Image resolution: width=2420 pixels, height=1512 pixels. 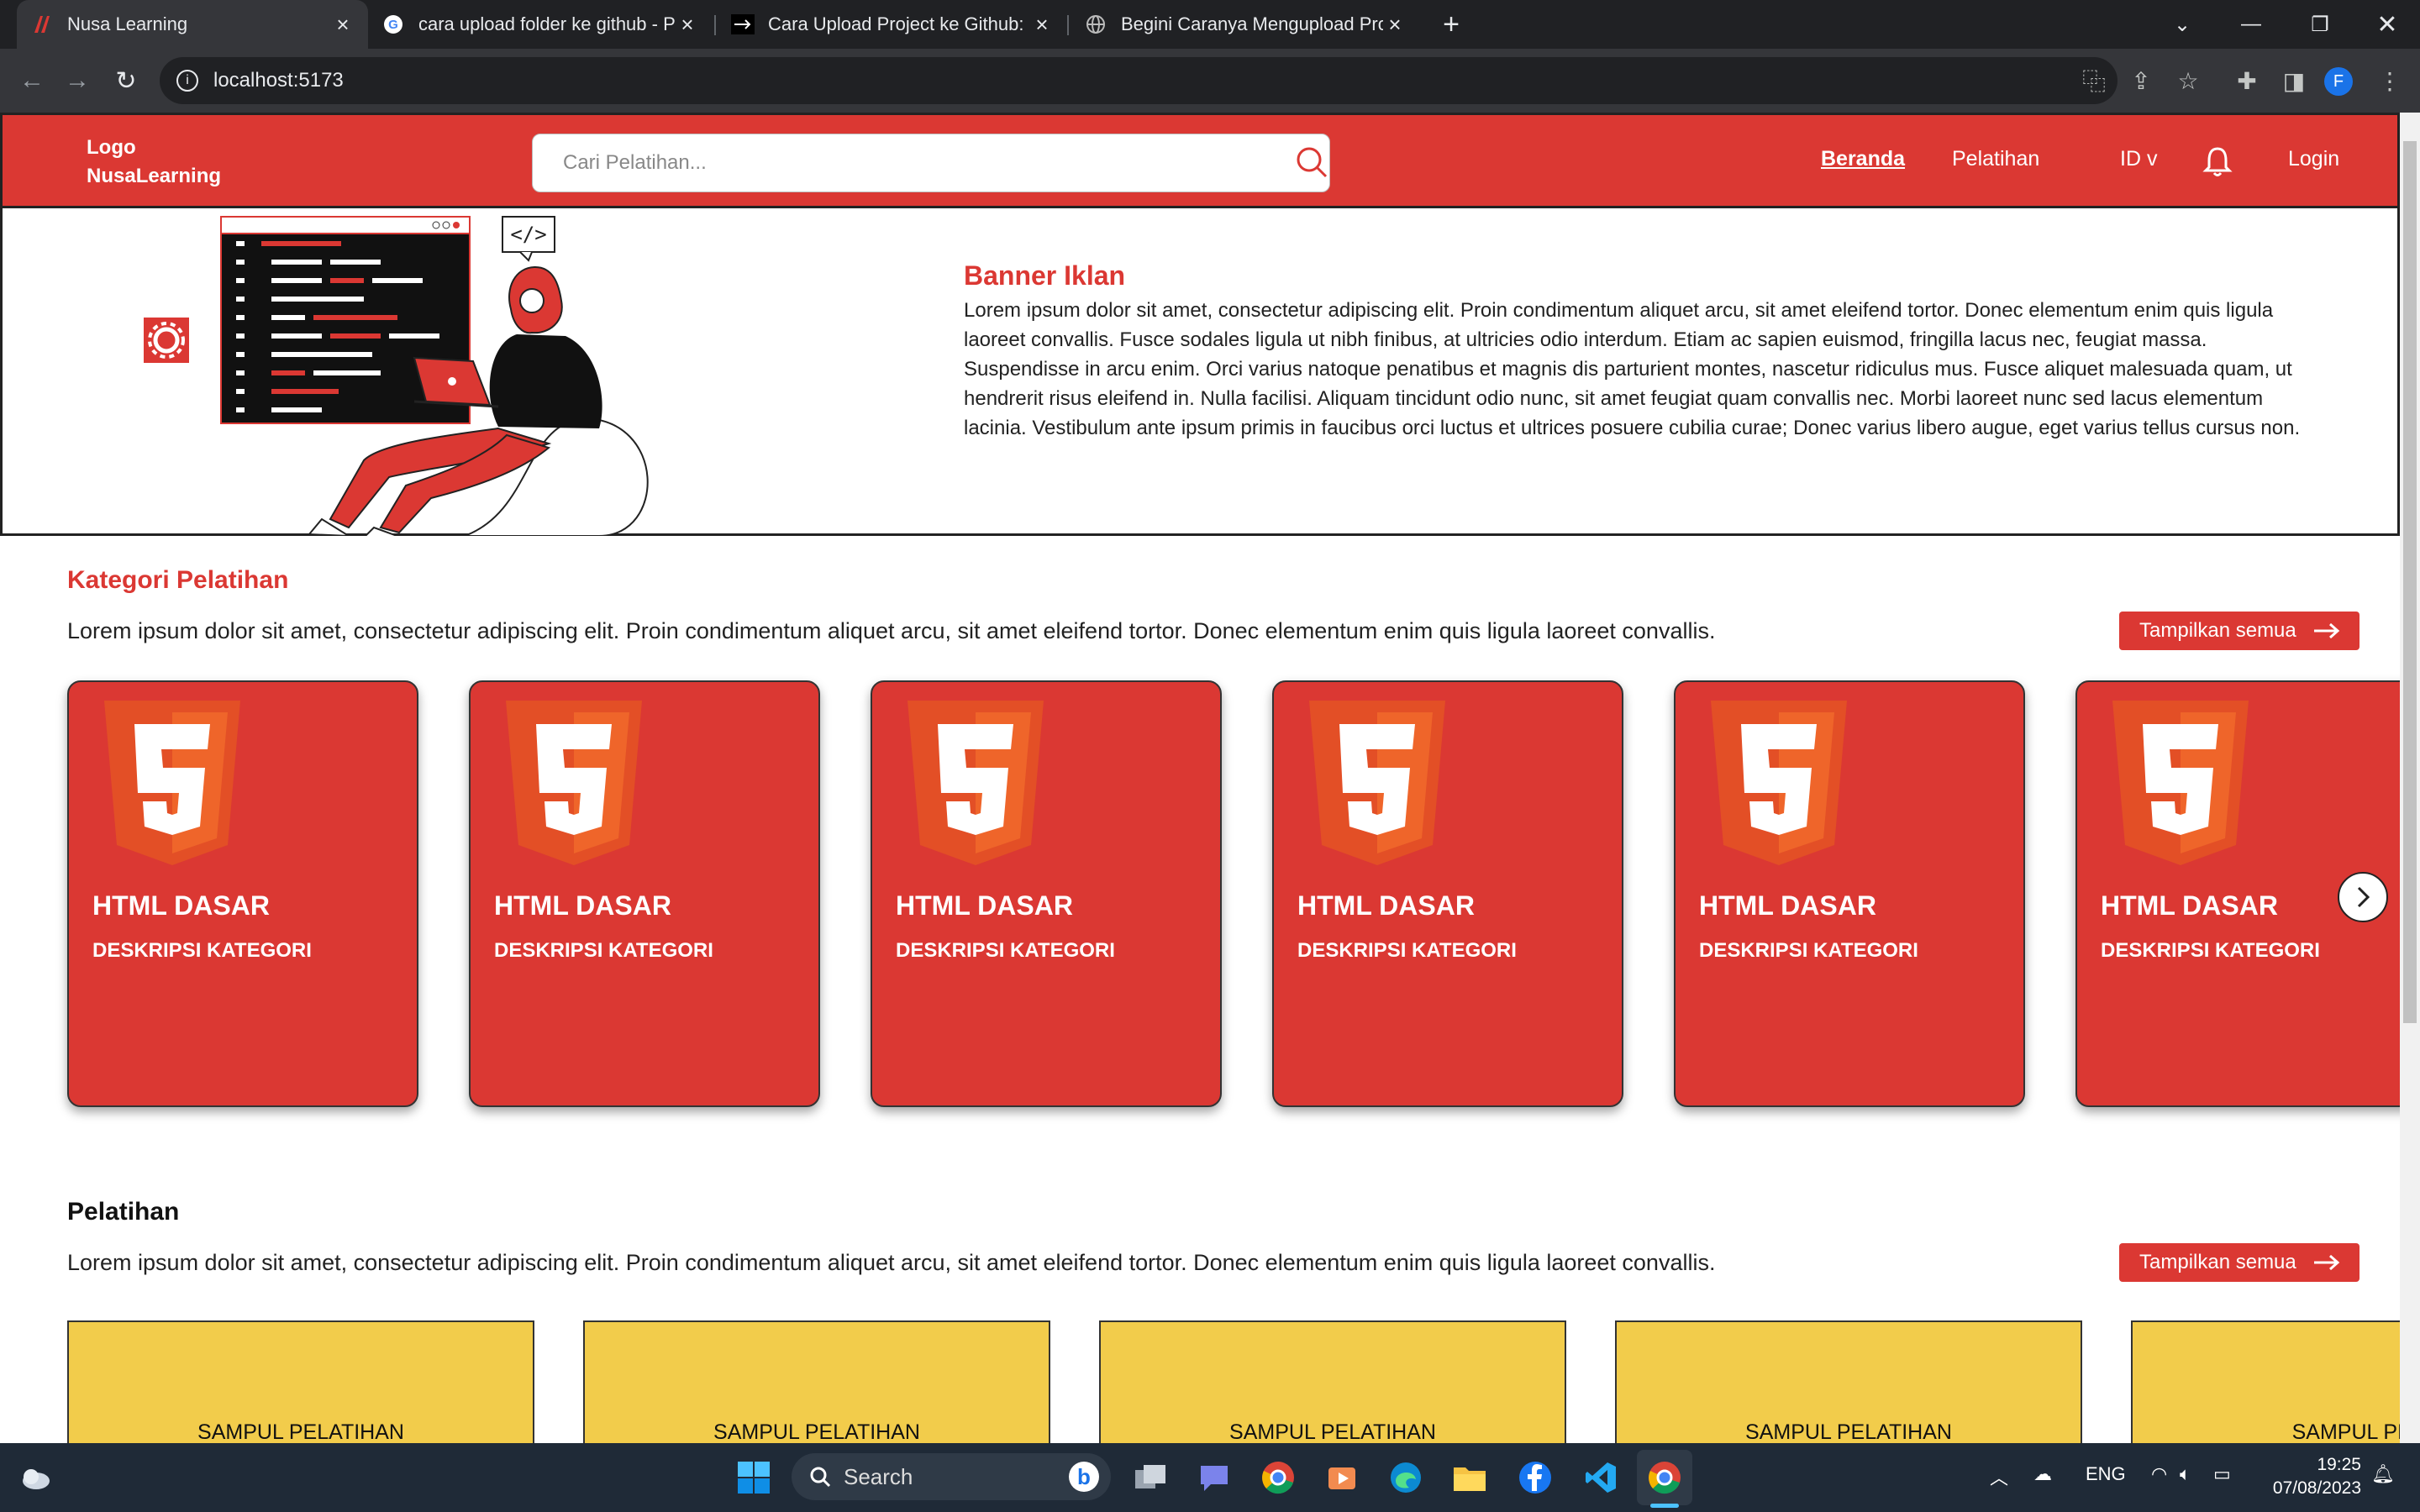 I want to click on notification-bell-icon: 🔔︎, so click(x=2383, y=1474).